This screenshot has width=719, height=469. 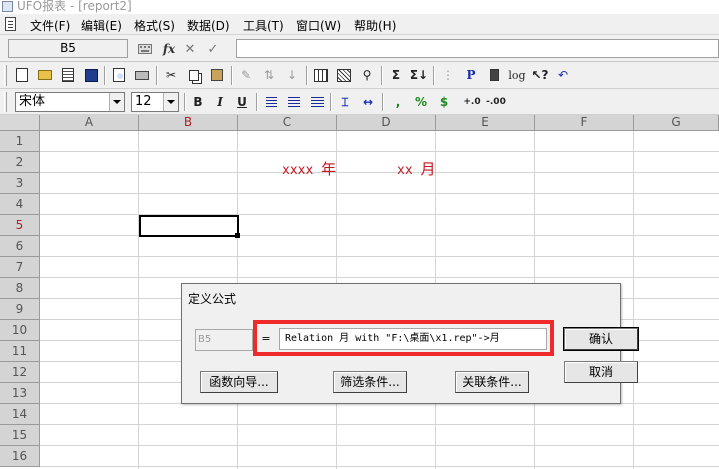 What do you see at coordinates (563, 75) in the screenshot?
I see `undo-icon: ↶` at bounding box center [563, 75].